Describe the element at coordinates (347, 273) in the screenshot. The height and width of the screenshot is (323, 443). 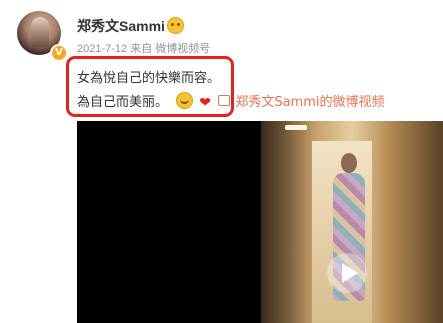
I see `play-icon` at that location.